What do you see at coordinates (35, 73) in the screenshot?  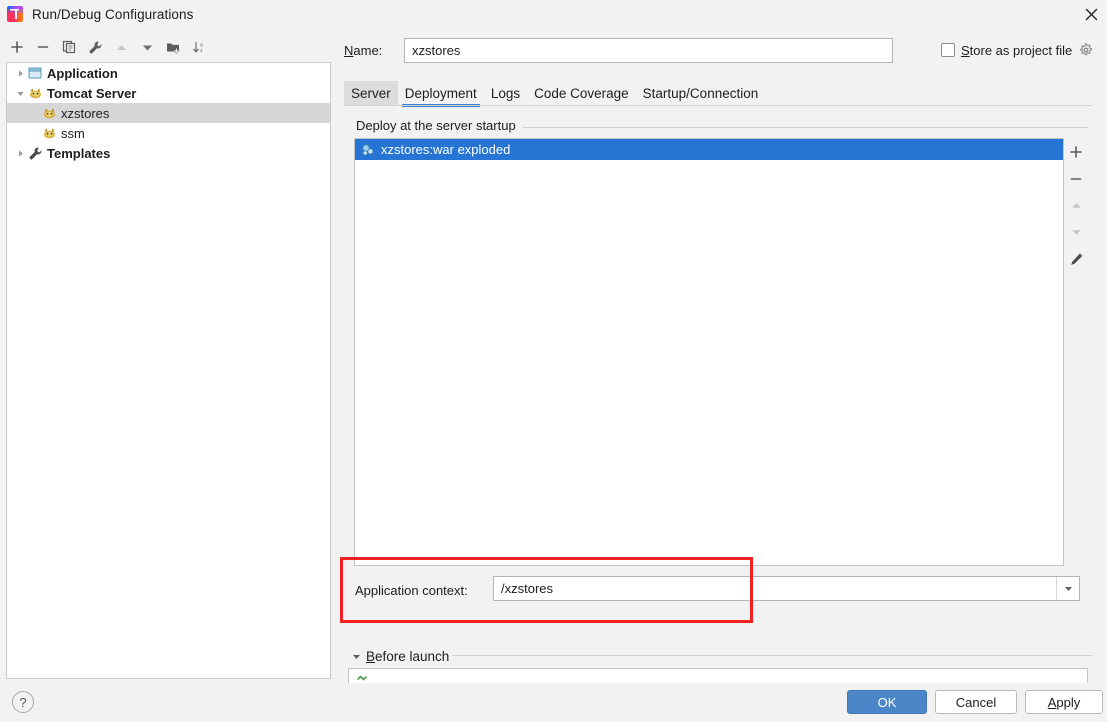 I see `application-icon` at bounding box center [35, 73].